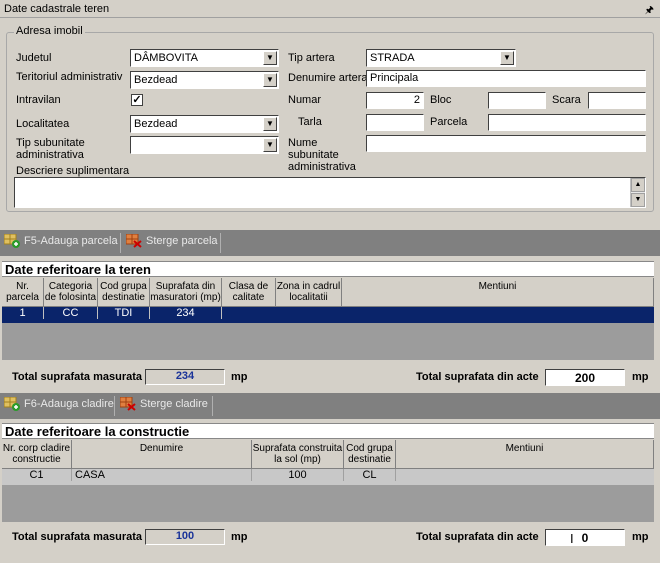 The image size is (660, 563). What do you see at coordinates (77, 377) in the screenshot?
I see `teren-total-masurata-label: Total suprafata masurata` at bounding box center [77, 377].